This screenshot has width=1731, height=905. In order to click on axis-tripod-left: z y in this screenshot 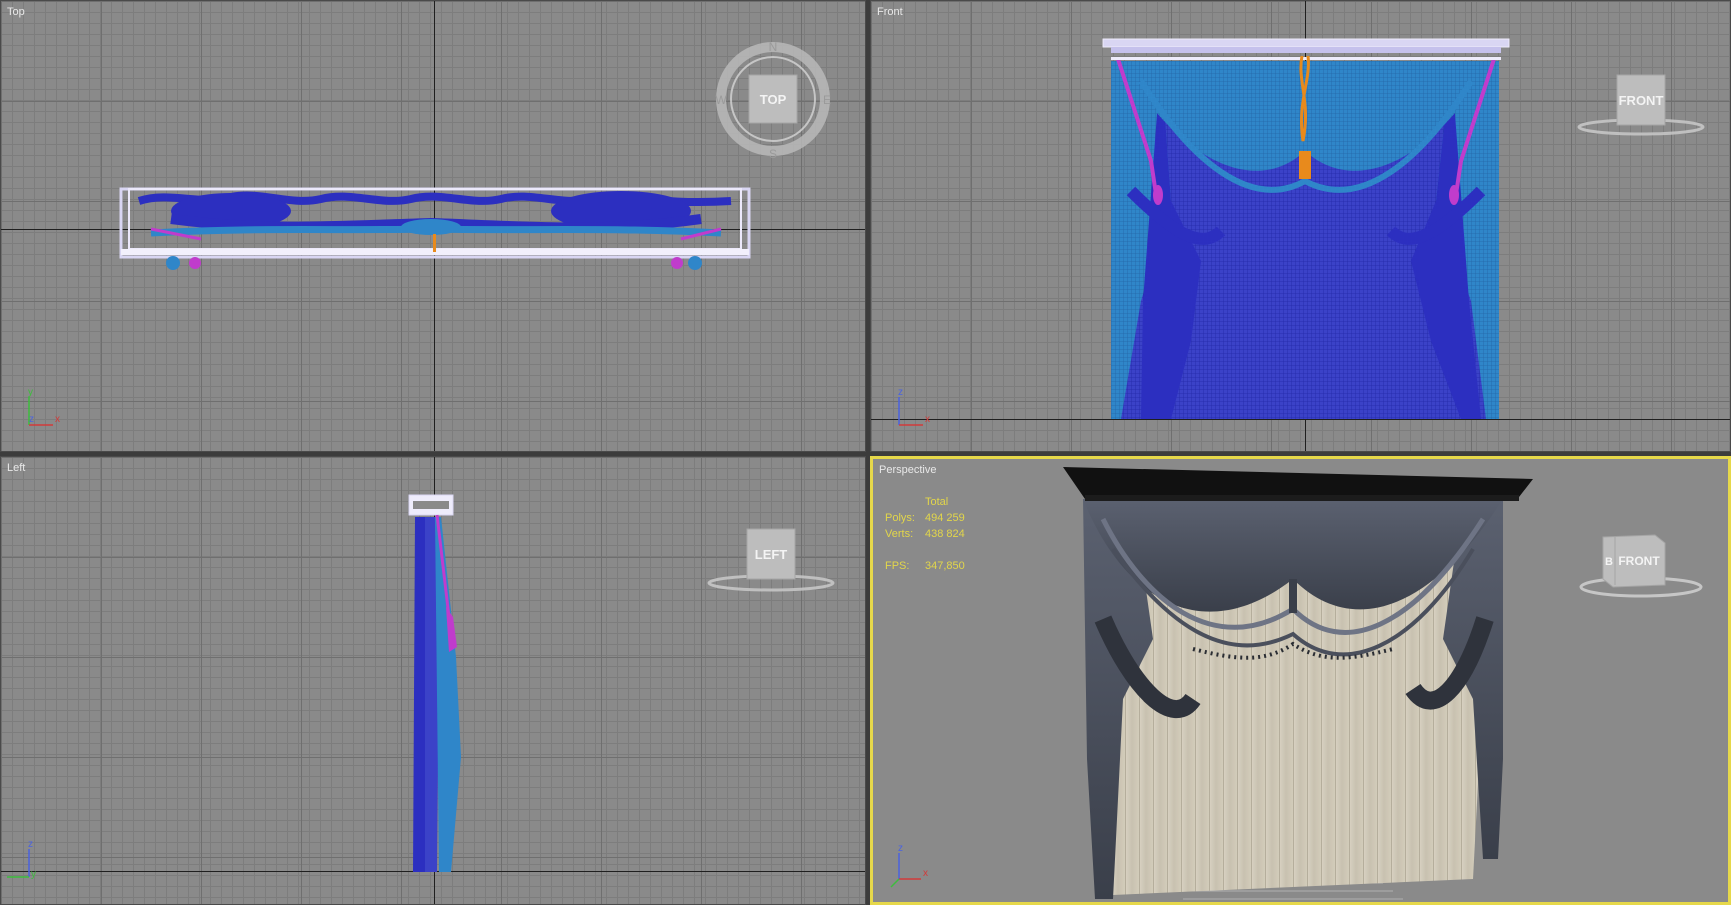, I will do `click(21, 859)`.